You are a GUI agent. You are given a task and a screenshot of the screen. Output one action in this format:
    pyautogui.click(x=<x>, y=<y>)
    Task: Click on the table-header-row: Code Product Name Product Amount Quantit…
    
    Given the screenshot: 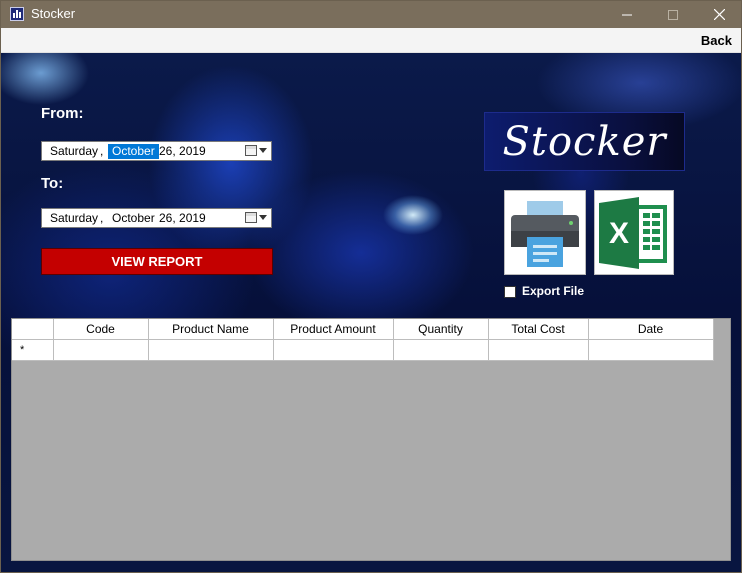 What is the action you would take?
    pyautogui.click(x=363, y=329)
    